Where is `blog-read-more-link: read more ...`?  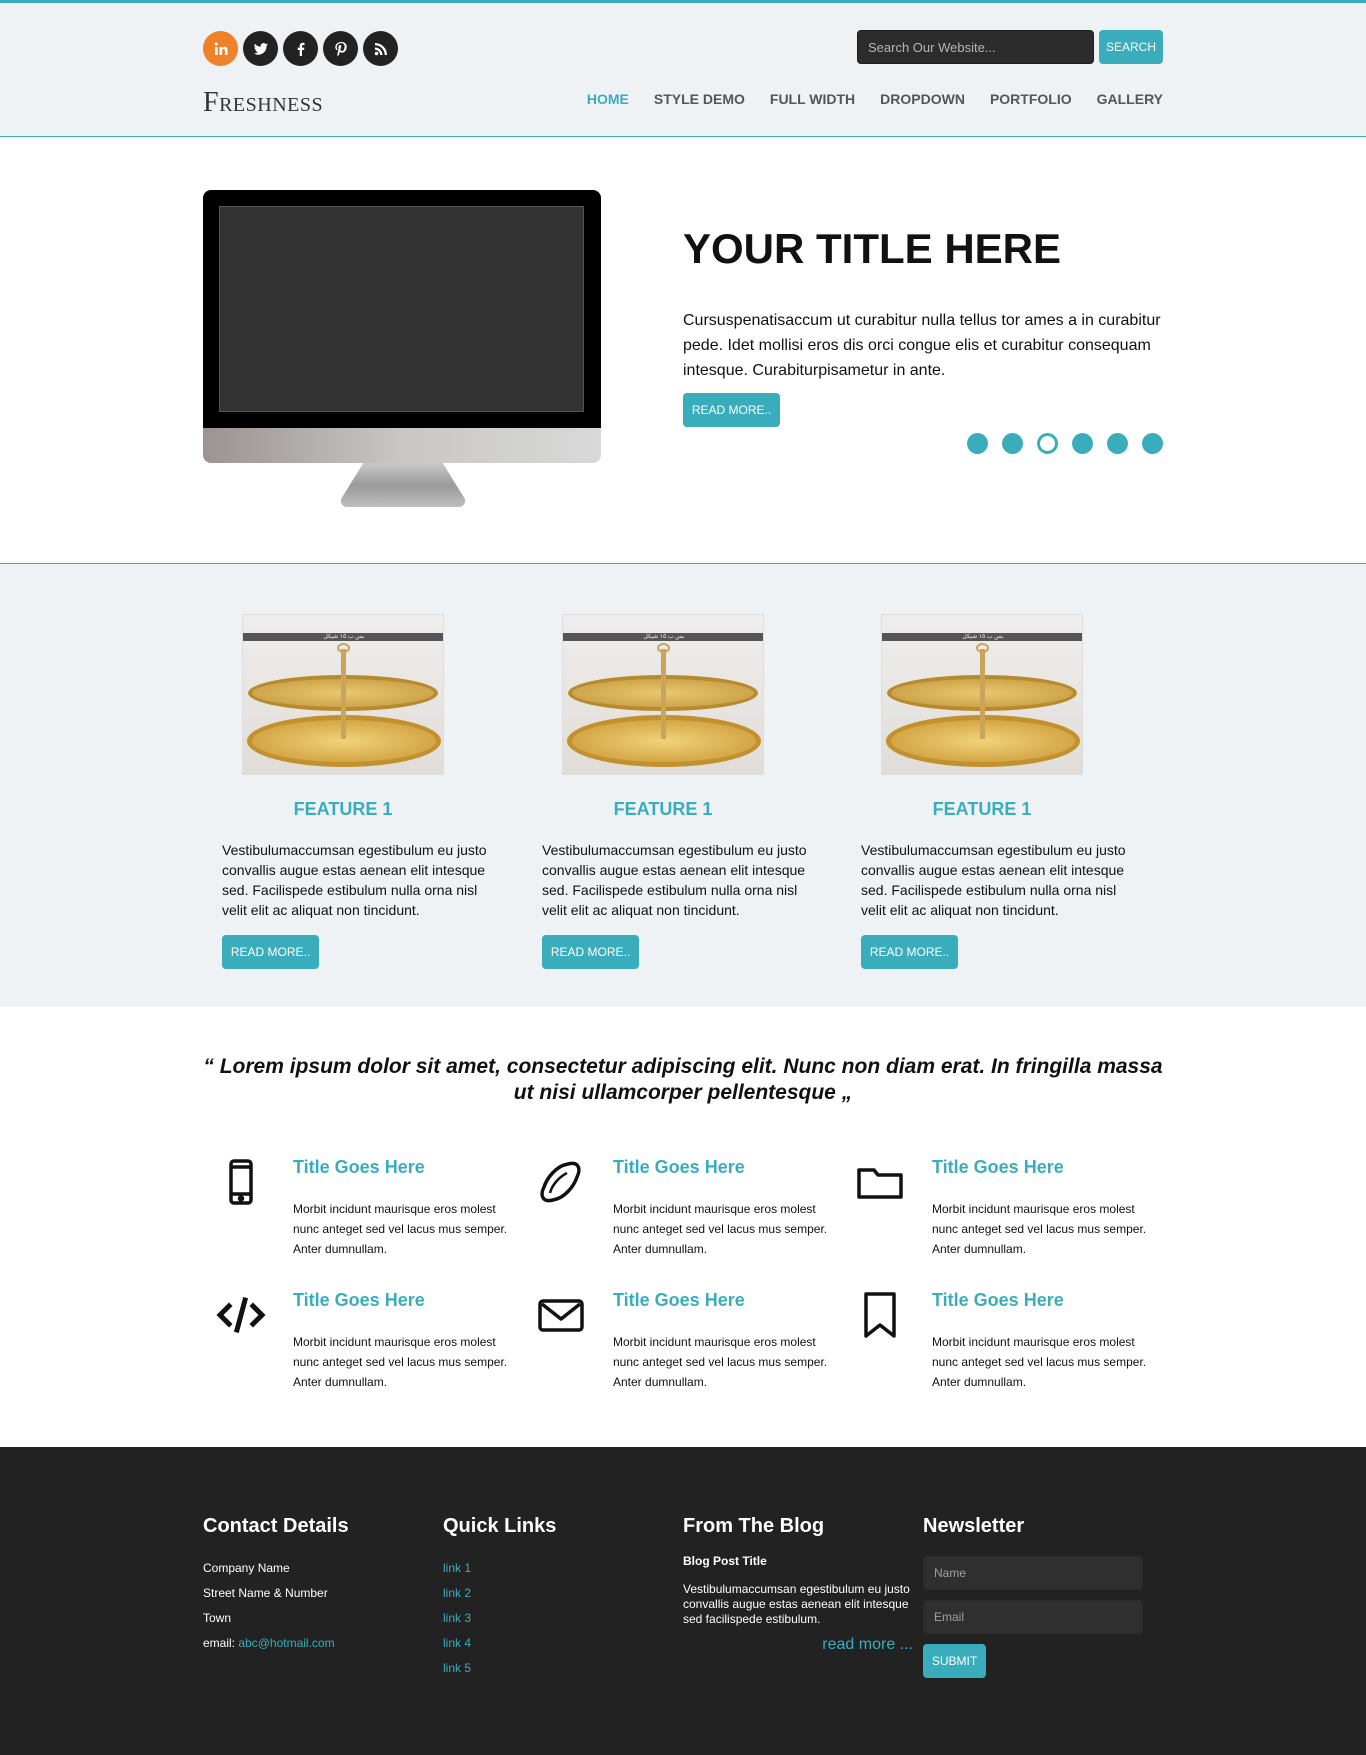 blog-read-more-link: read more ... is located at coordinates (798, 1645).